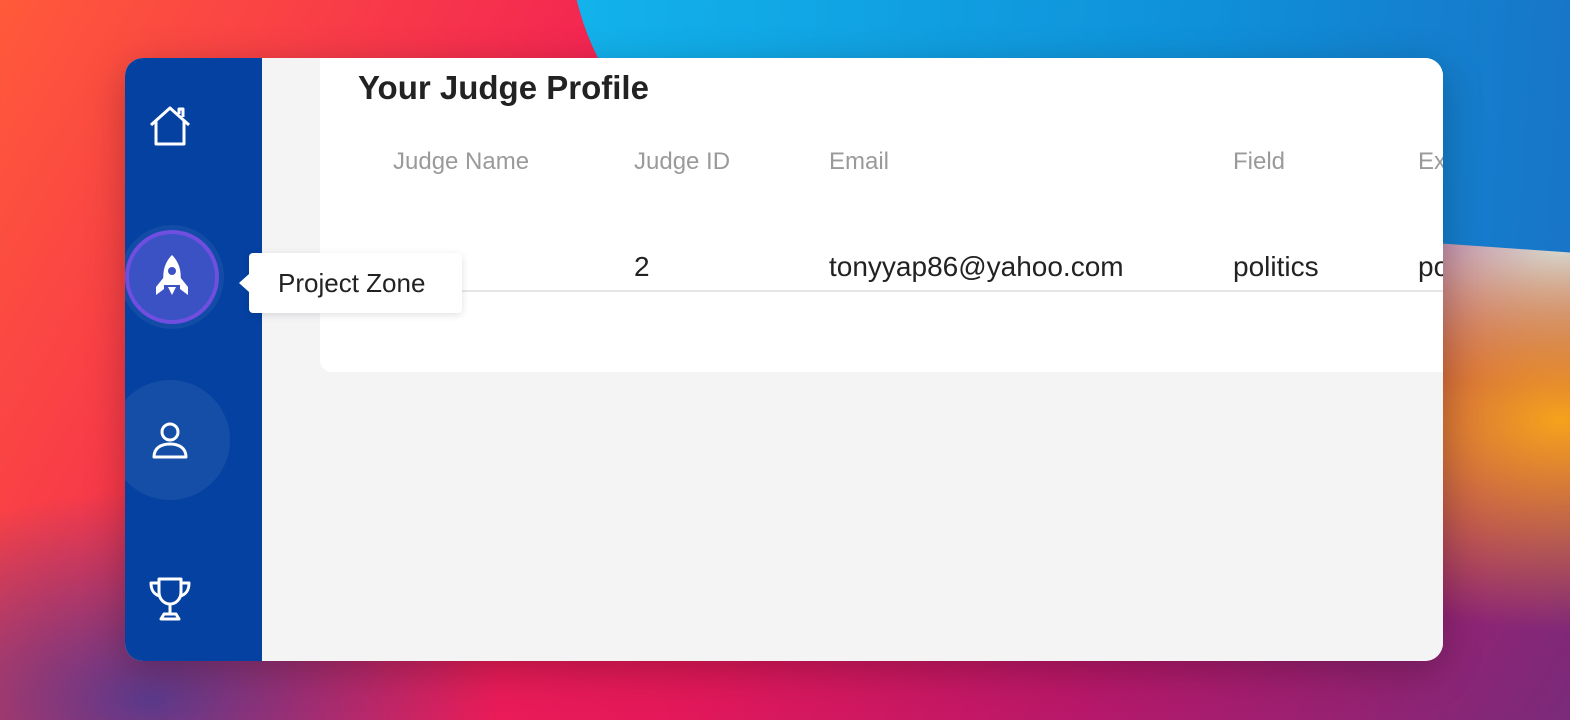 This screenshot has width=1570, height=720. What do you see at coordinates (170, 440) in the screenshot?
I see `user-icon` at bounding box center [170, 440].